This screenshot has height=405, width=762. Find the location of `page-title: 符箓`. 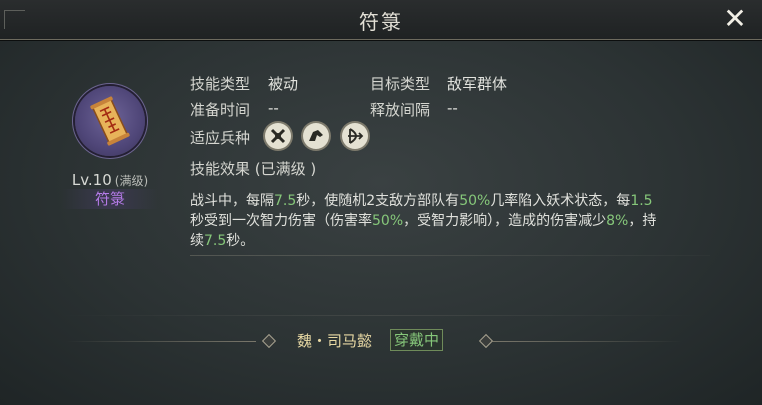

page-title: 符箓 is located at coordinates (381, 22).